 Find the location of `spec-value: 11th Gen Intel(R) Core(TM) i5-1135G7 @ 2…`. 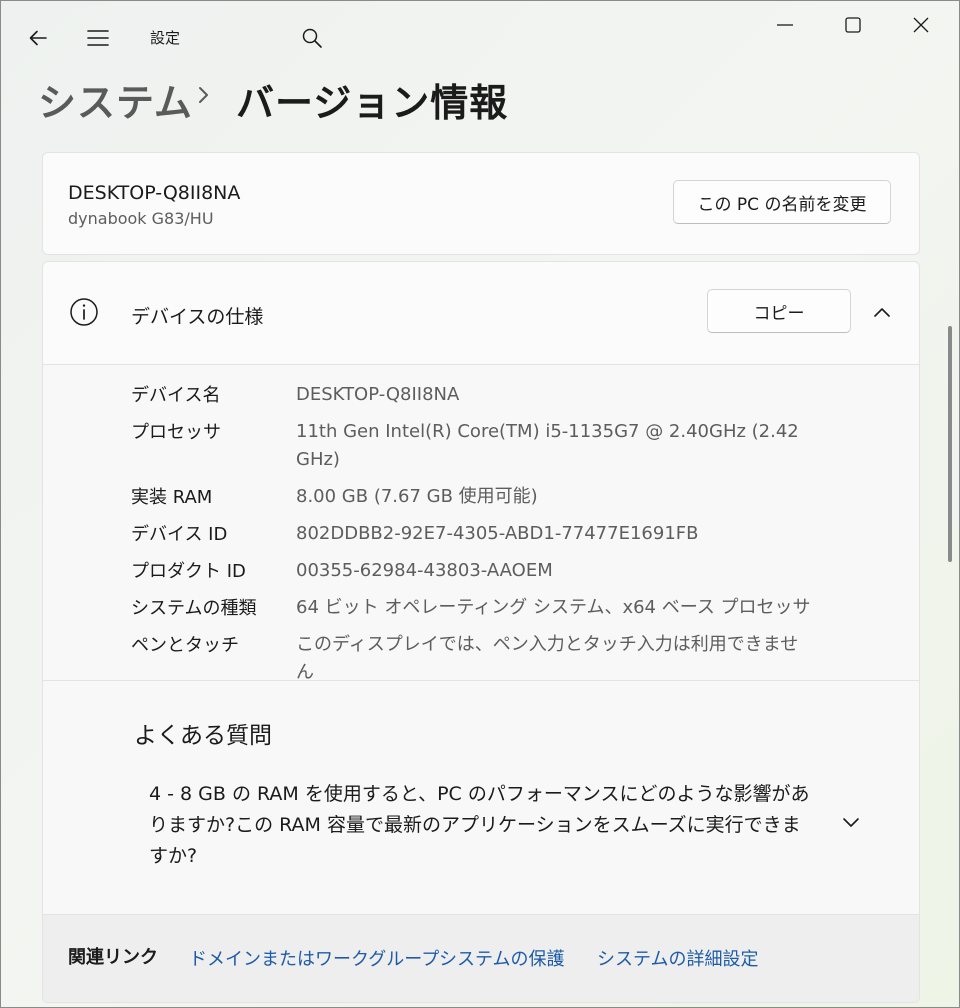

spec-value: 11th Gen Intel(R) Core(TM) i5-1135G7 @ 2… is located at coordinates (547, 445).